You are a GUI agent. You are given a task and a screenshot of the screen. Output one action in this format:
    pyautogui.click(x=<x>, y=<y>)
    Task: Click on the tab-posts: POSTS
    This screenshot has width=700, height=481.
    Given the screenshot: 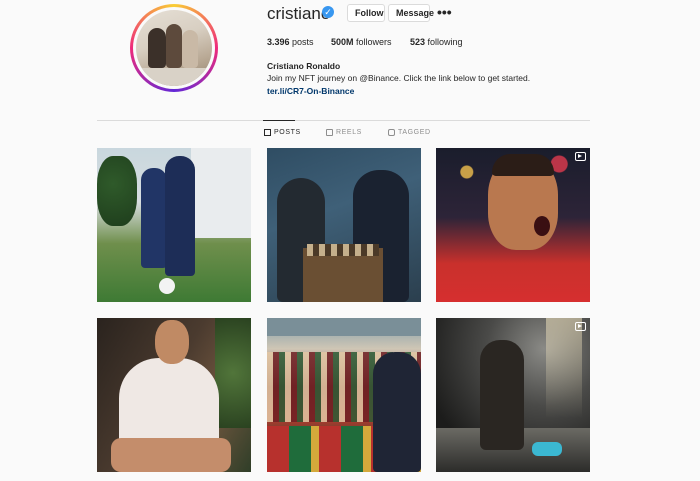 What is the action you would take?
    pyautogui.click(x=282, y=132)
    